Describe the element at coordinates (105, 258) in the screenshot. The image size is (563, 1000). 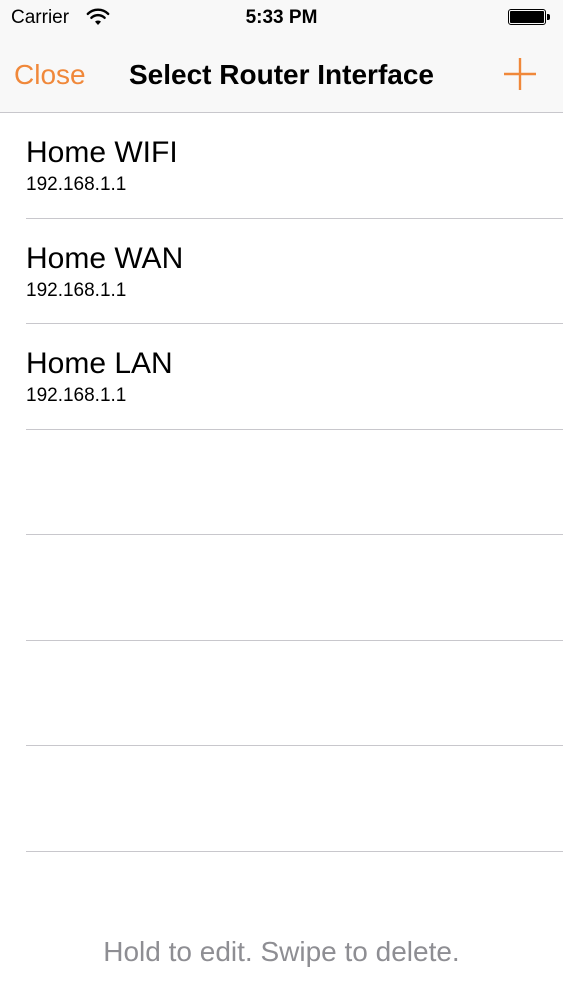
I see `interface-name: Home WAN` at that location.